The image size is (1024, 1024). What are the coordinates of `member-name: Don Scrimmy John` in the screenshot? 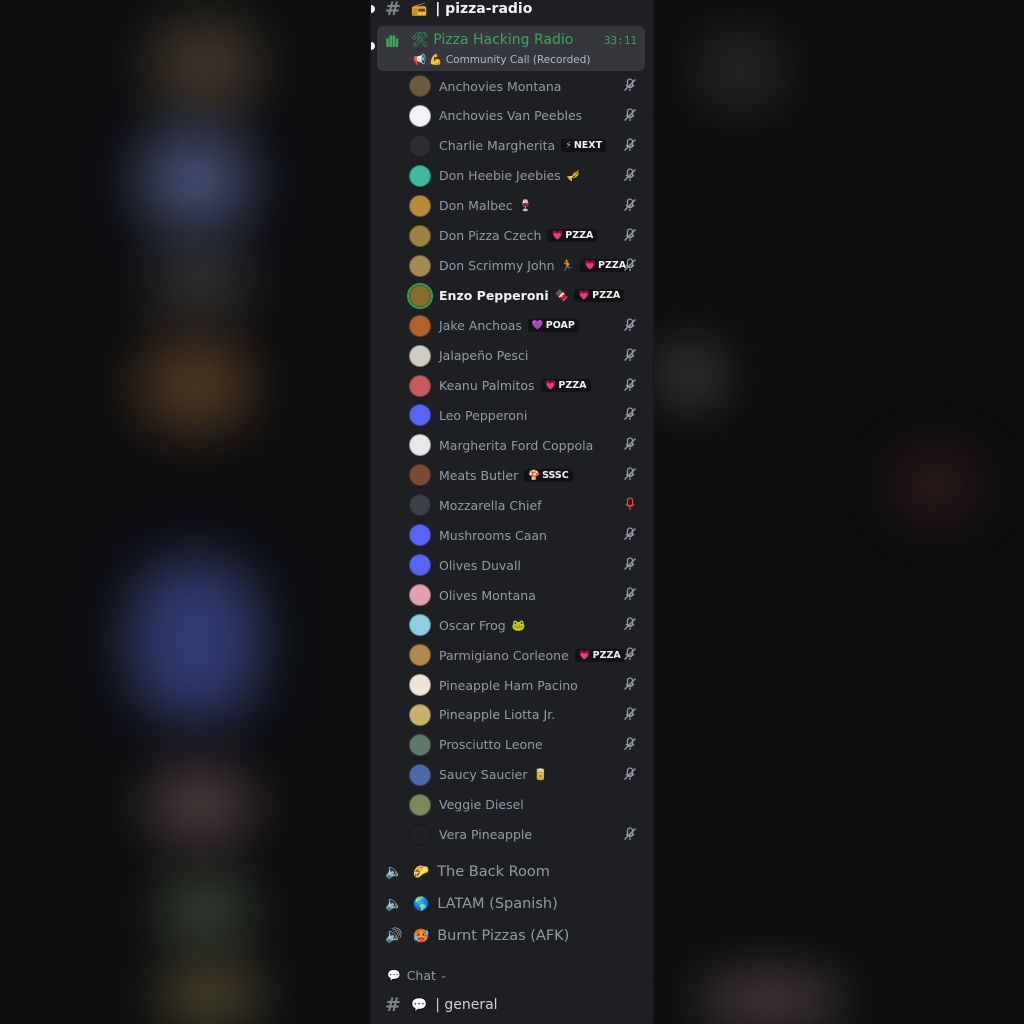 It's located at (497, 266).